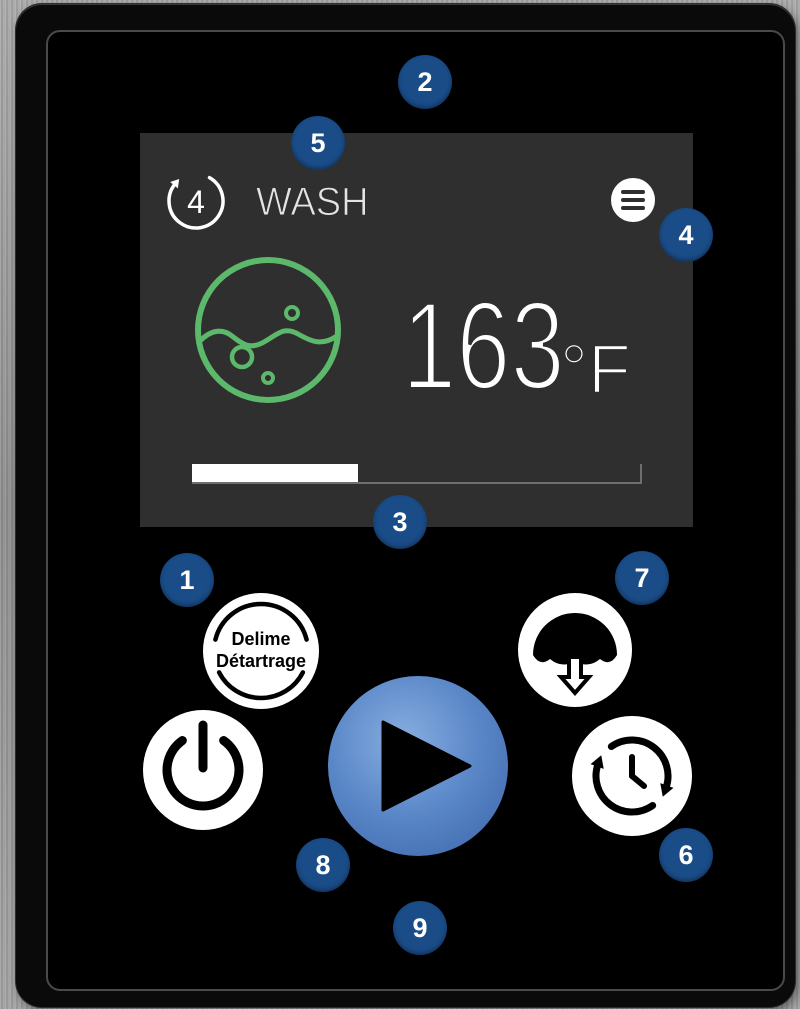 The image size is (800, 1009). I want to click on cycle-label: WASH, so click(313, 202).